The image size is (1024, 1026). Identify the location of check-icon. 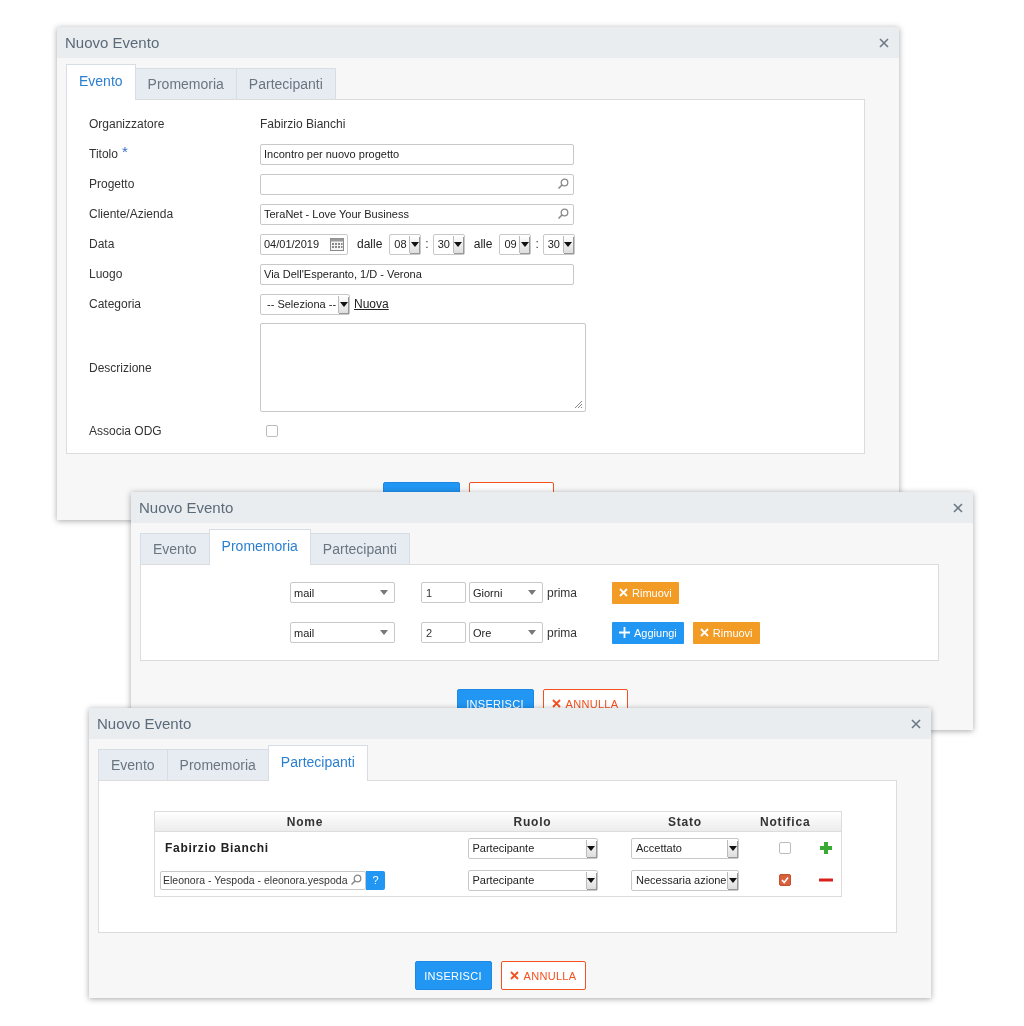
(785, 880).